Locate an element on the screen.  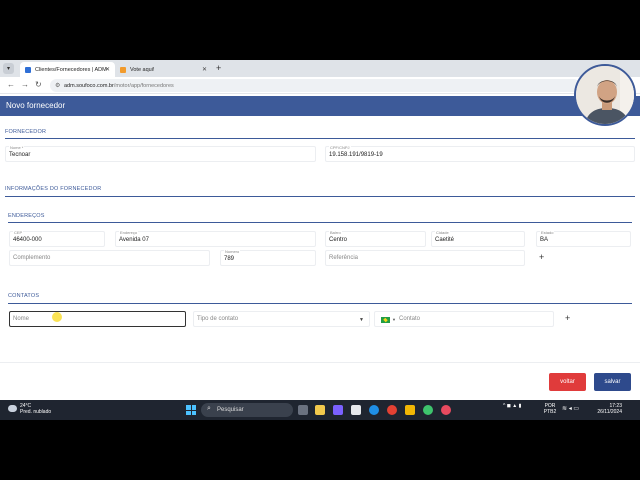
brazil-flag-icon is located at coordinates (385, 320).